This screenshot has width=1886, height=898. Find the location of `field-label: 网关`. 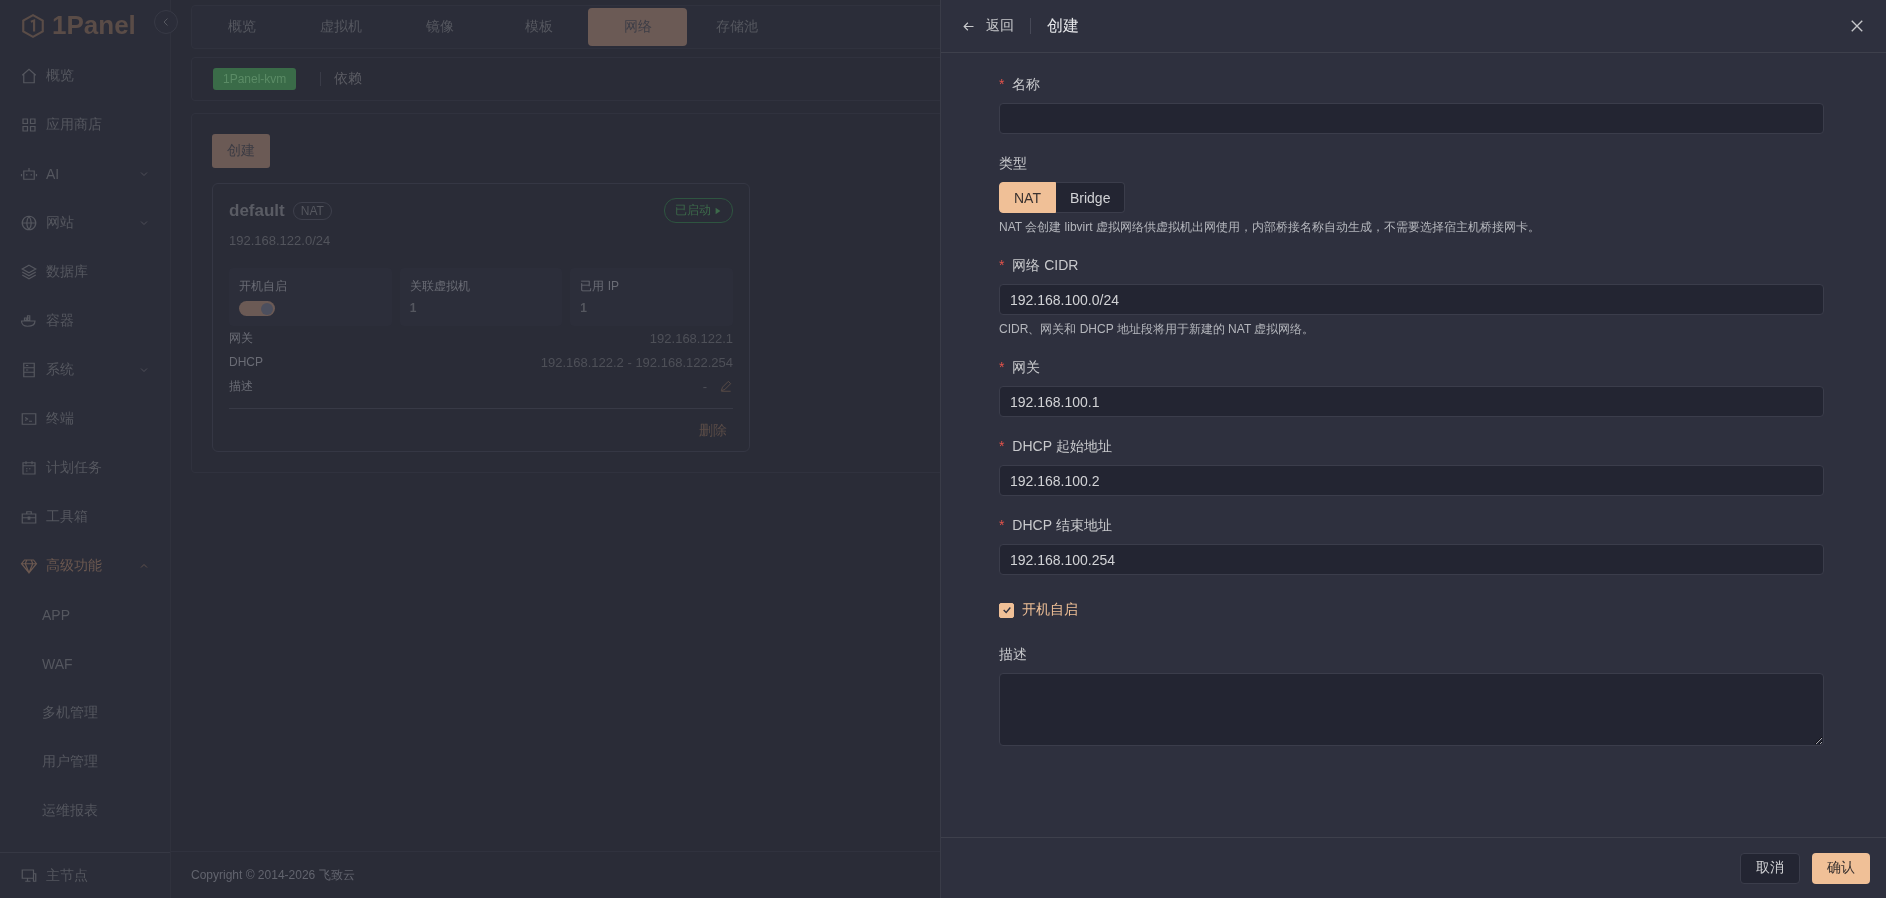

field-label: 网关 is located at coordinates (1026, 367).